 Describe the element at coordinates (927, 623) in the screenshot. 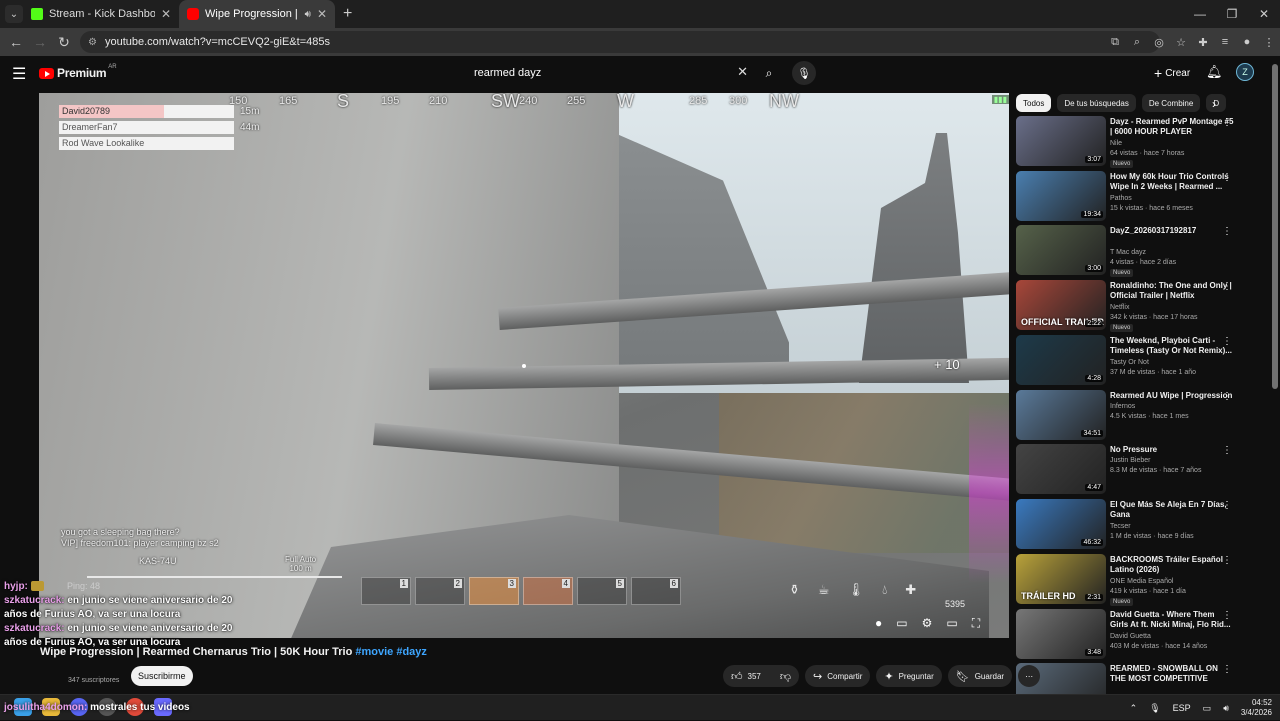

I see `settings-gear-icon: ⚙` at that location.